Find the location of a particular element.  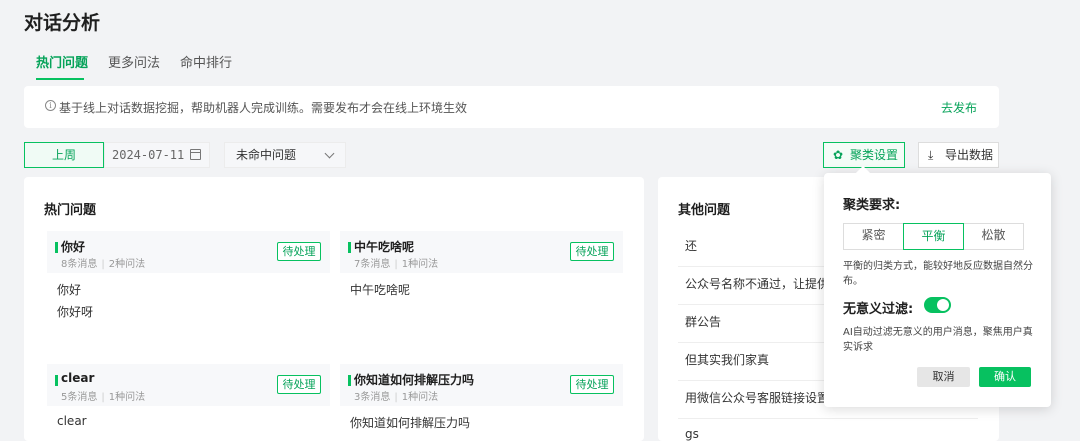

tab-more-variants: 更多问法 is located at coordinates (134, 61).